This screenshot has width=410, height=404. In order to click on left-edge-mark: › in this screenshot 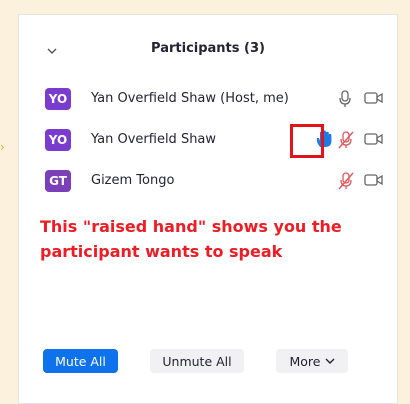, I will do `click(2, 147)`.